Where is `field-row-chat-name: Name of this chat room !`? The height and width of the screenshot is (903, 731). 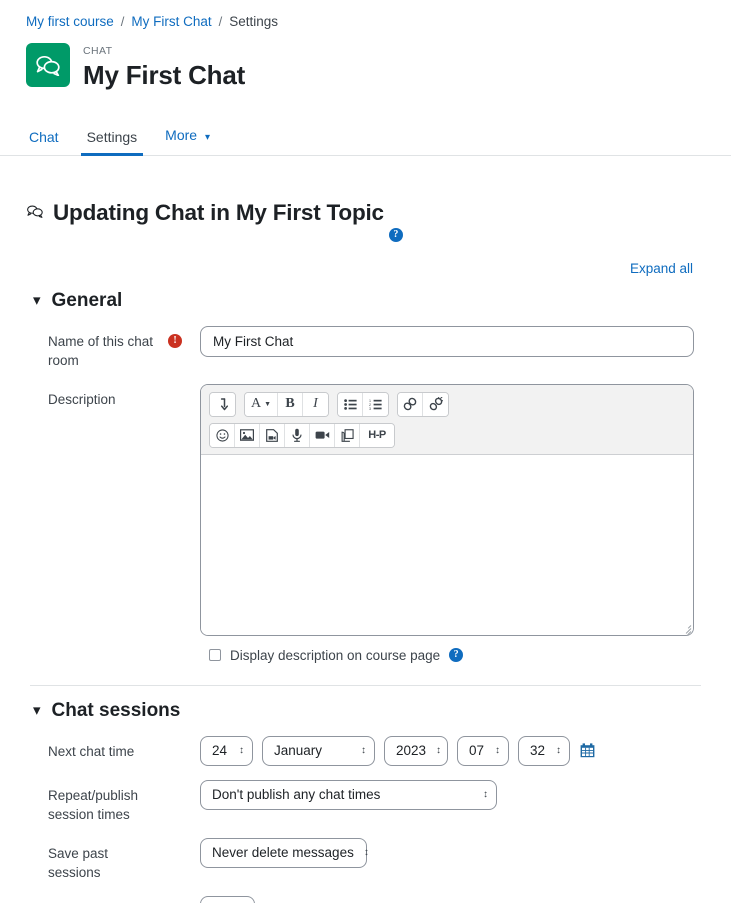
field-row-chat-name: Name of this chat room ! is located at coordinates (365, 347).